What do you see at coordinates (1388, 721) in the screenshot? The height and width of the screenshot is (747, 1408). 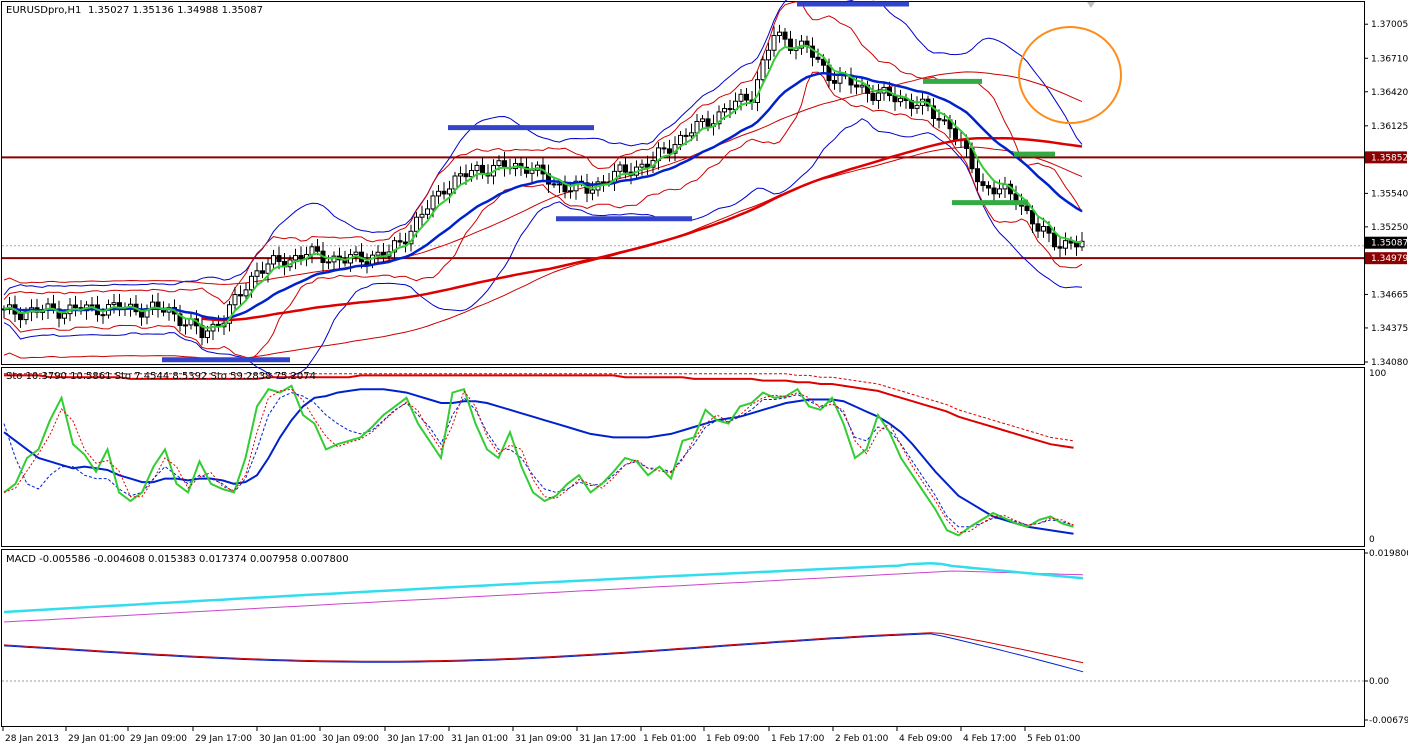 I see `macd-tick-label-2: -0.006790` at bounding box center [1388, 721].